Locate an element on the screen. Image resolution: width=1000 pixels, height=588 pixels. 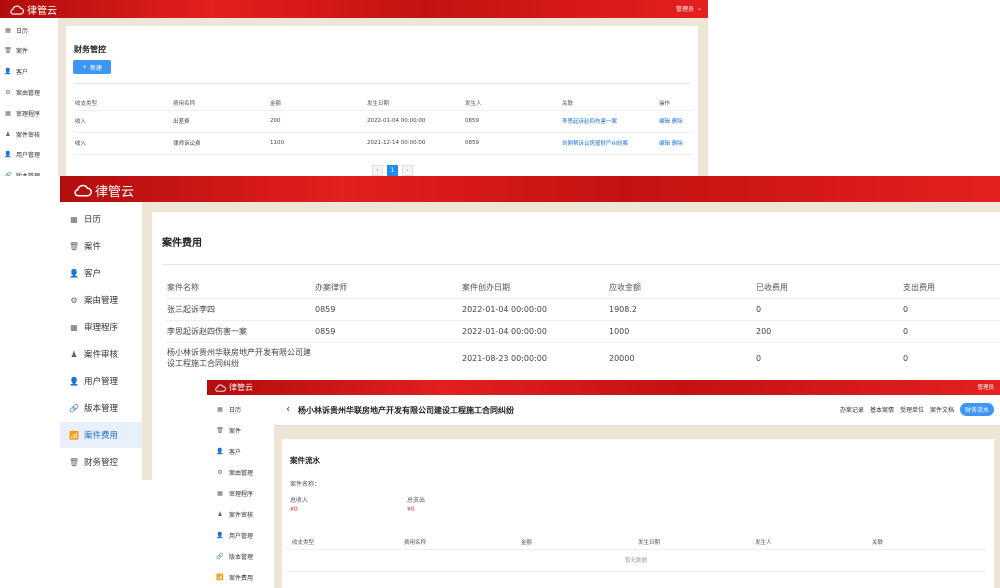
empty-row: 暂无数据 is located at coordinates (636, 560).